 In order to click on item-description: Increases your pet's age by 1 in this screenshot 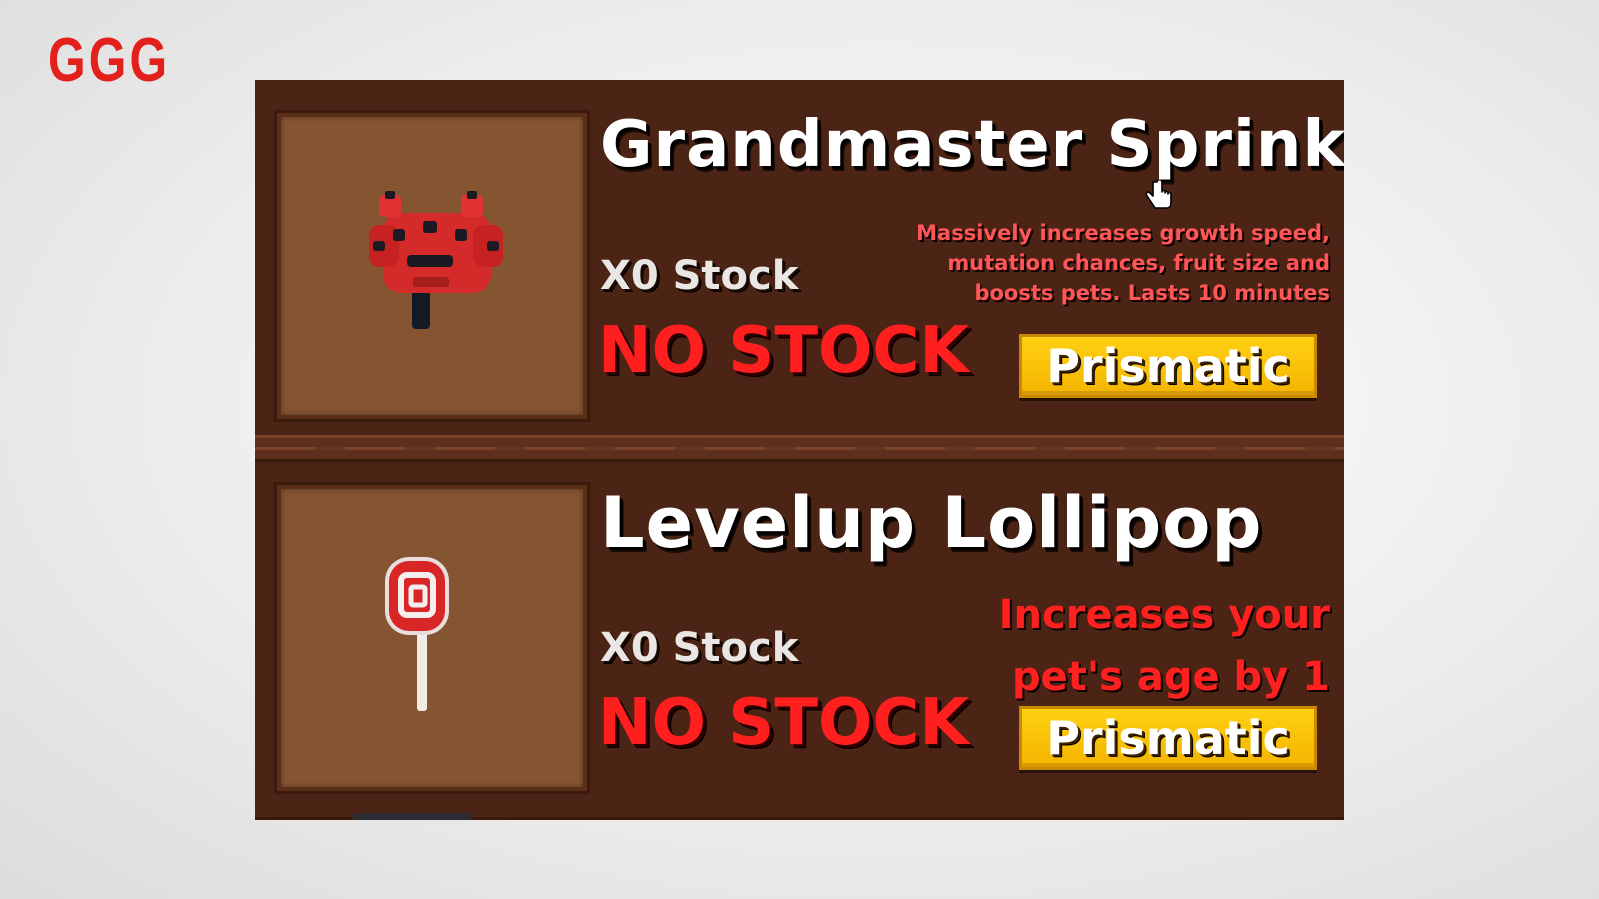, I will do `click(1130, 646)`.